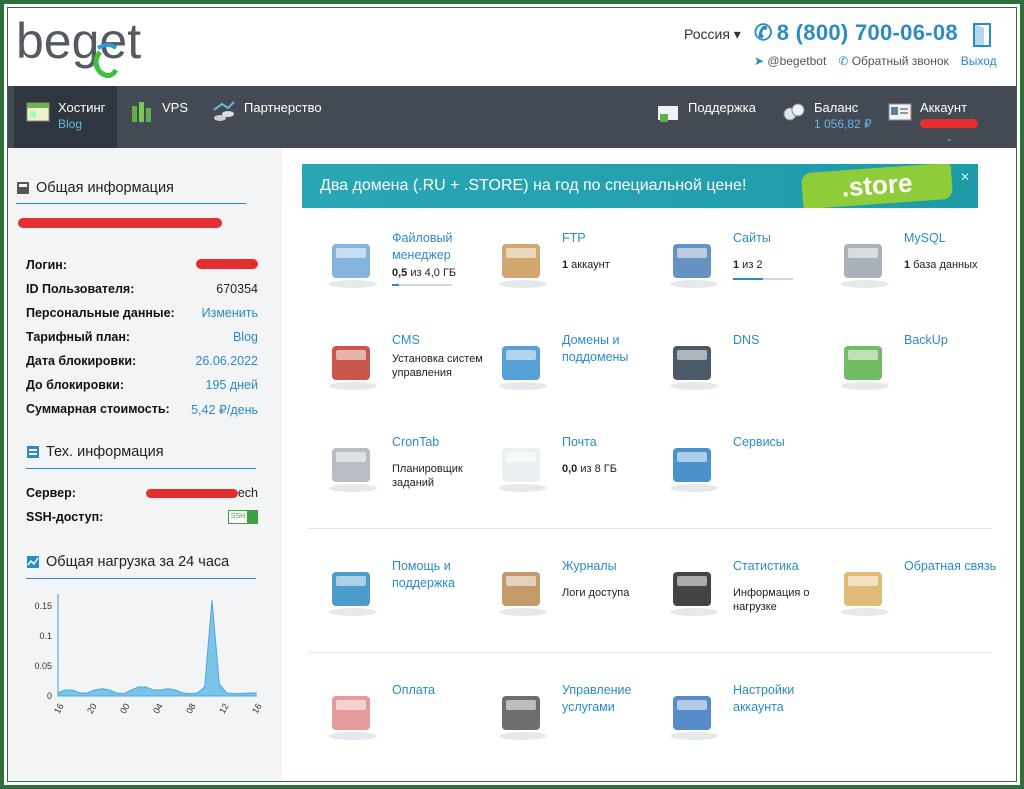 Image resolution: width=1024 pixels, height=789 pixels. Describe the element at coordinates (65, 517) in the screenshot. I see `ssh-label: SSH-доступ:` at that location.